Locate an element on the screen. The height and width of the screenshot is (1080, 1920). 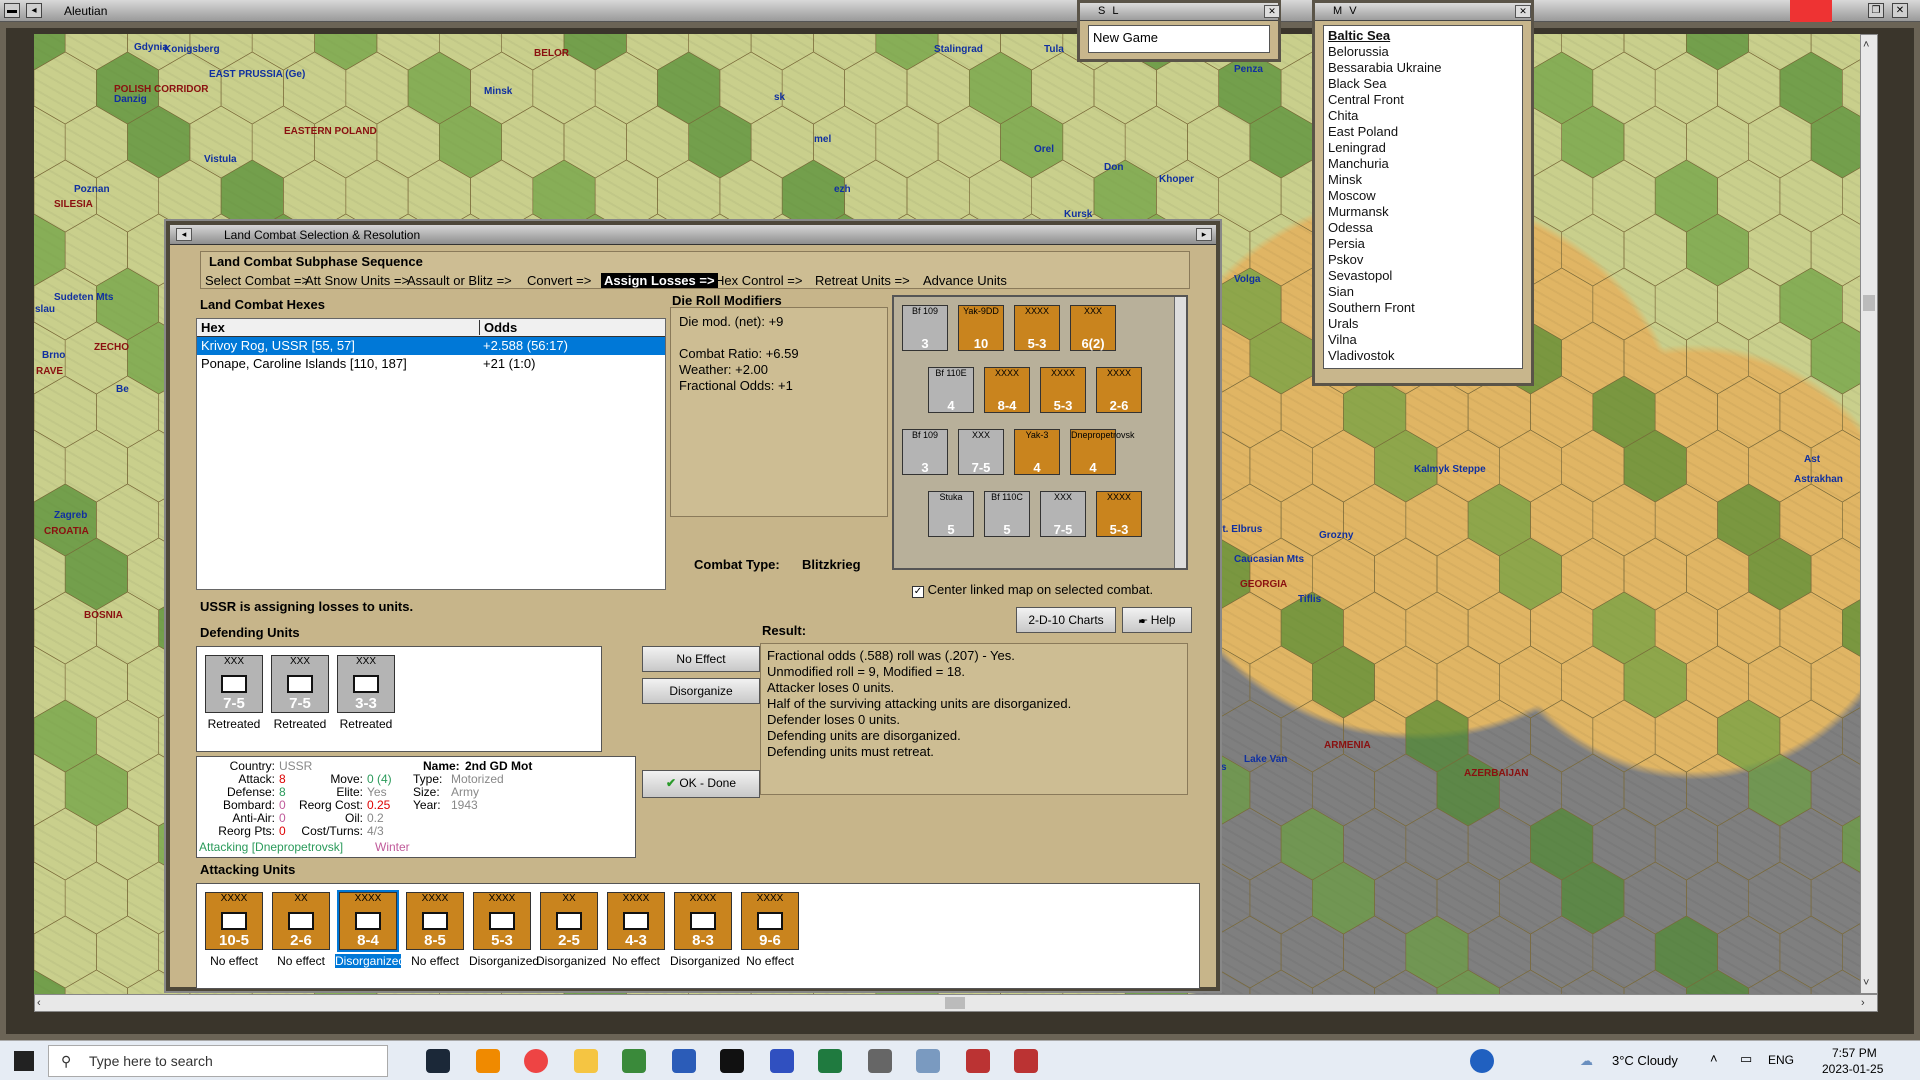
map-view-item: Central Front is located at coordinates (1423, 100).